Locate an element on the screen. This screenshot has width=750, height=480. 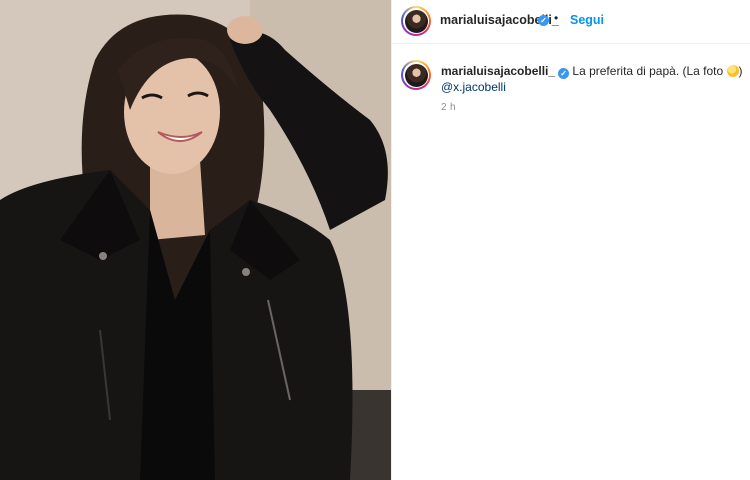
post-header: marialuisajacobelli_ ✓ • Segui is located at coordinates (571, 22).